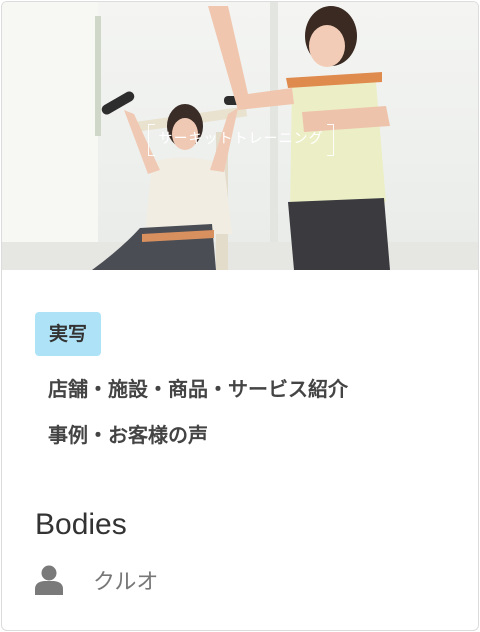 The height and width of the screenshot is (632, 480). I want to click on card-title: Bodies, so click(81, 525).